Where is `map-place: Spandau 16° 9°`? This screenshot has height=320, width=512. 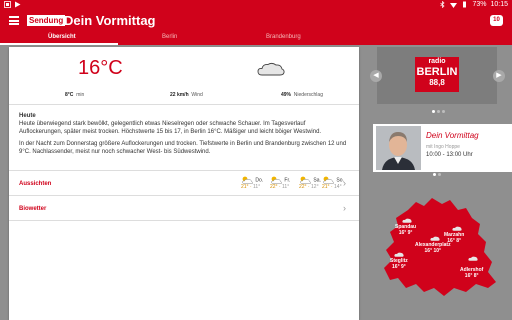
map-place: Spandau 16° 9° is located at coordinates (406, 230).